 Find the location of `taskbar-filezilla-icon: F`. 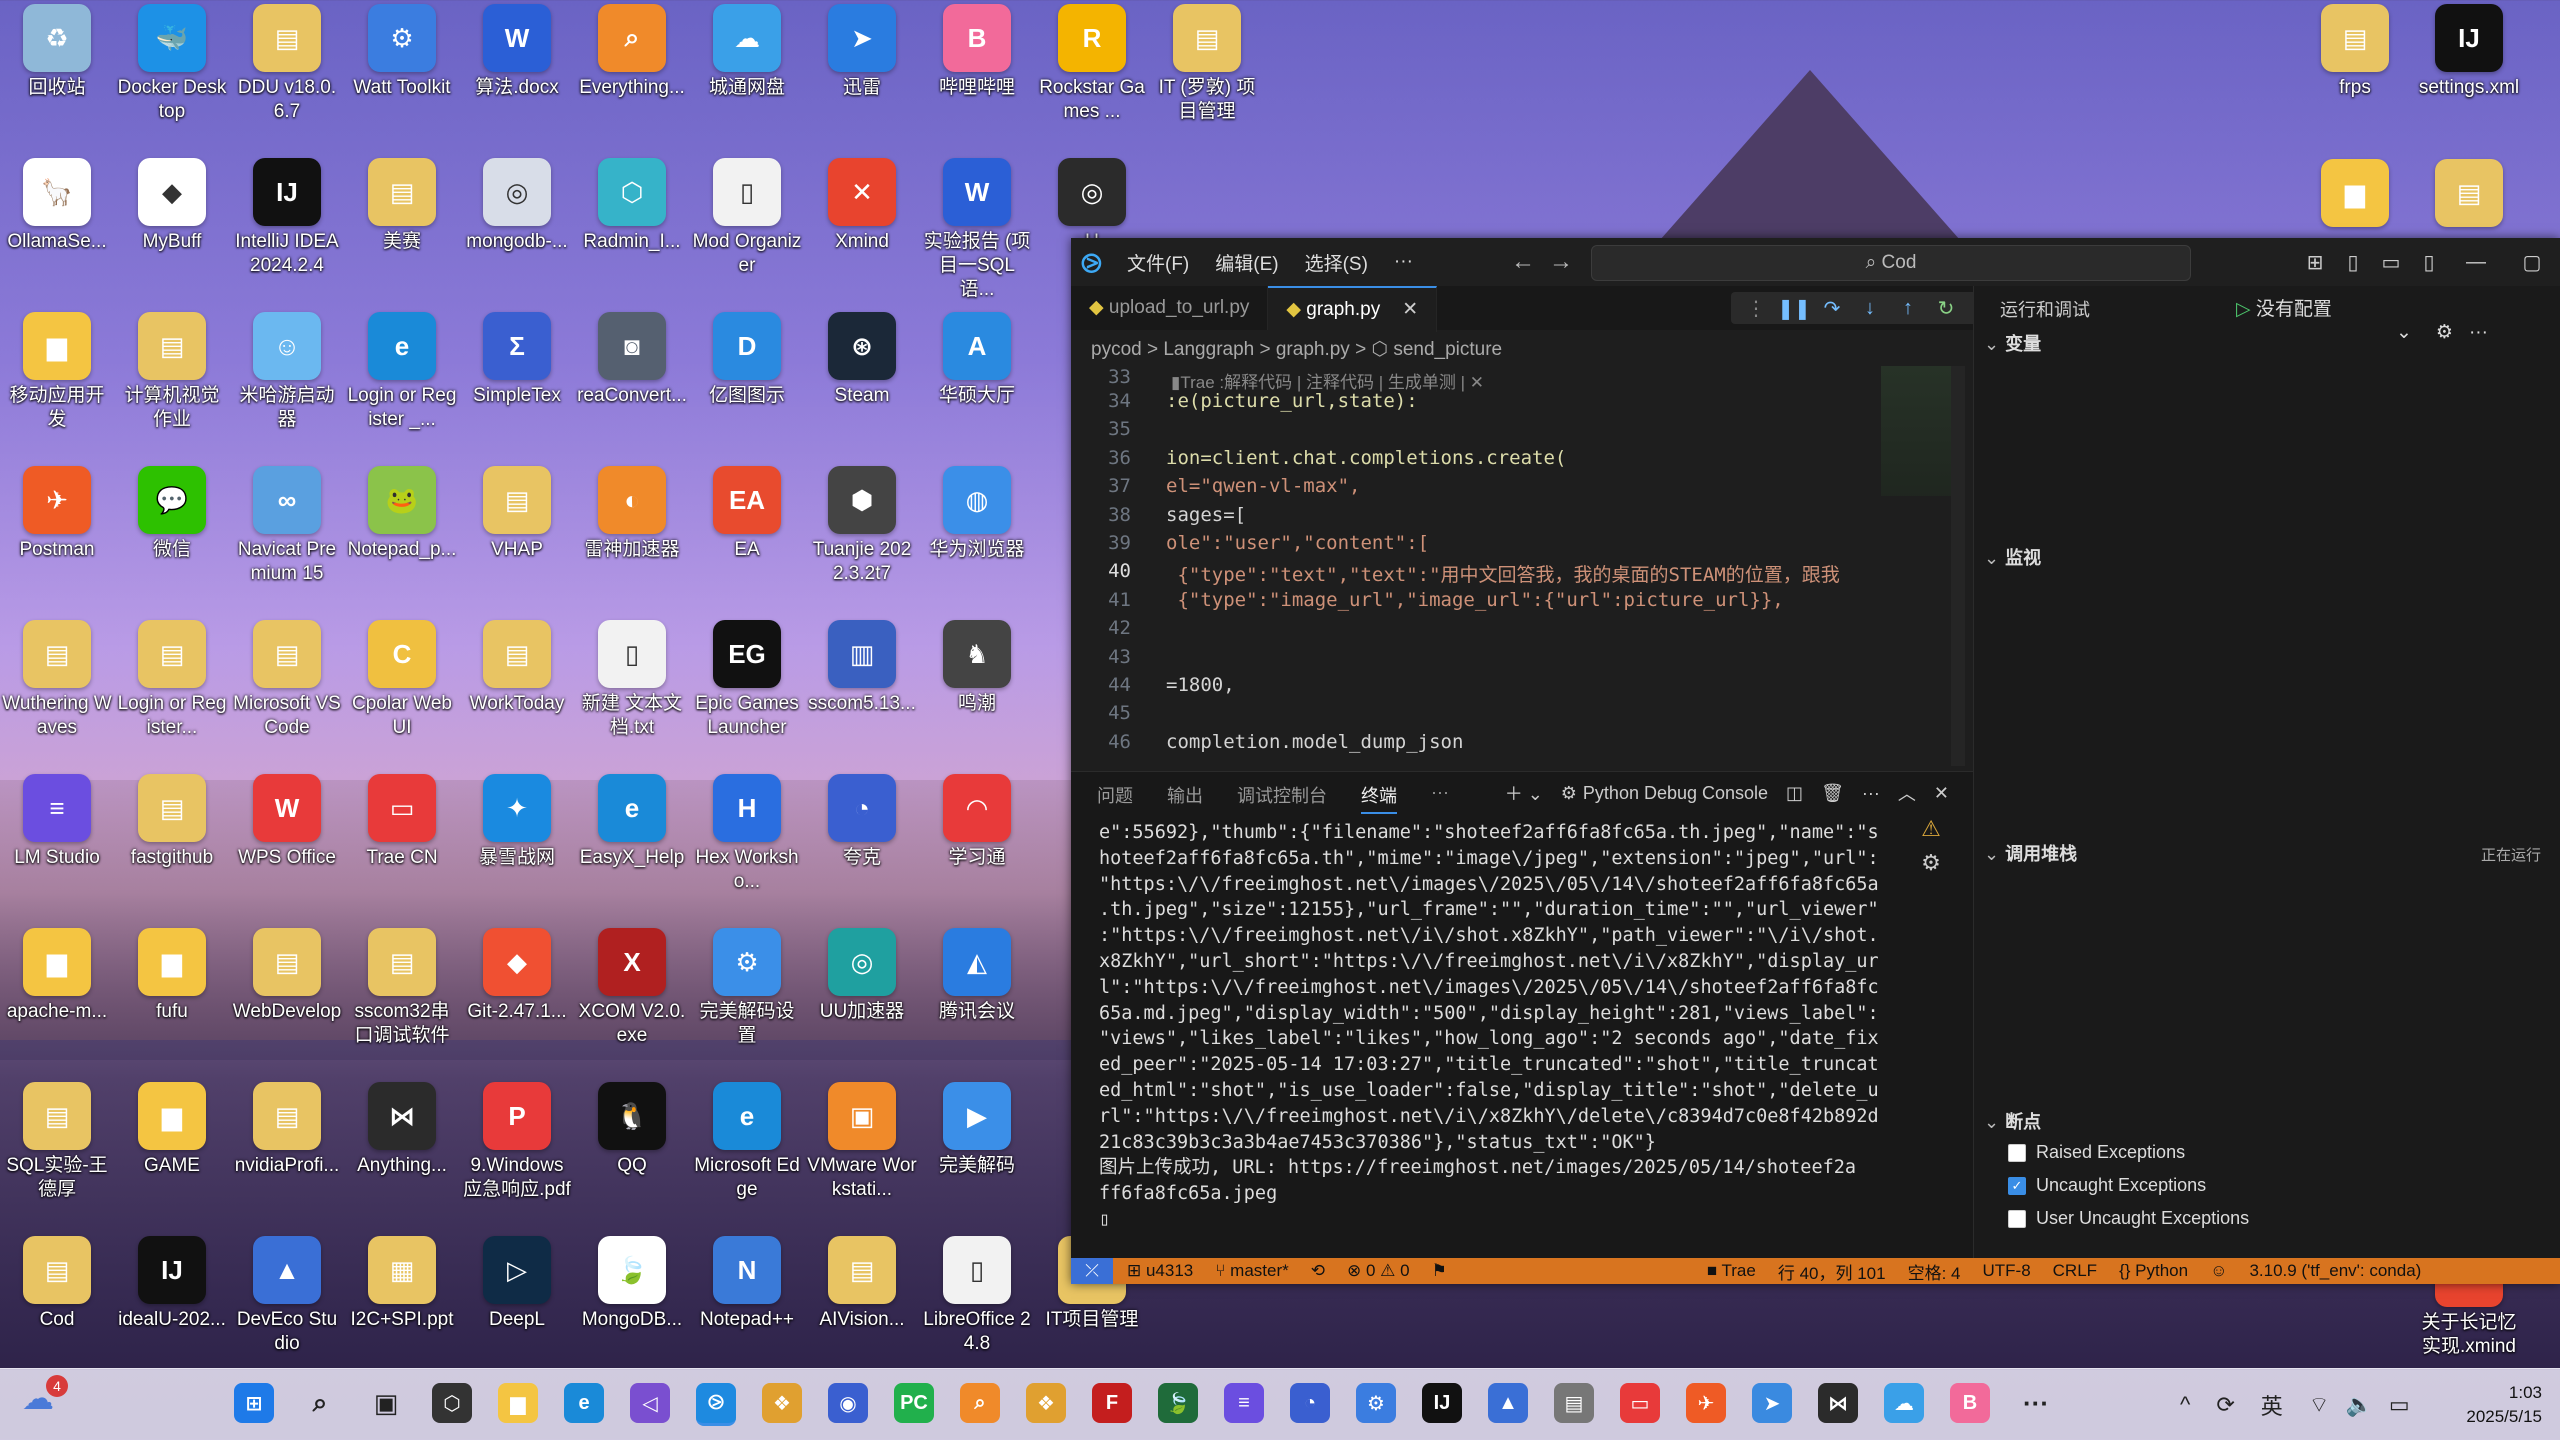

taskbar-filezilla-icon: F is located at coordinates (1112, 1403).